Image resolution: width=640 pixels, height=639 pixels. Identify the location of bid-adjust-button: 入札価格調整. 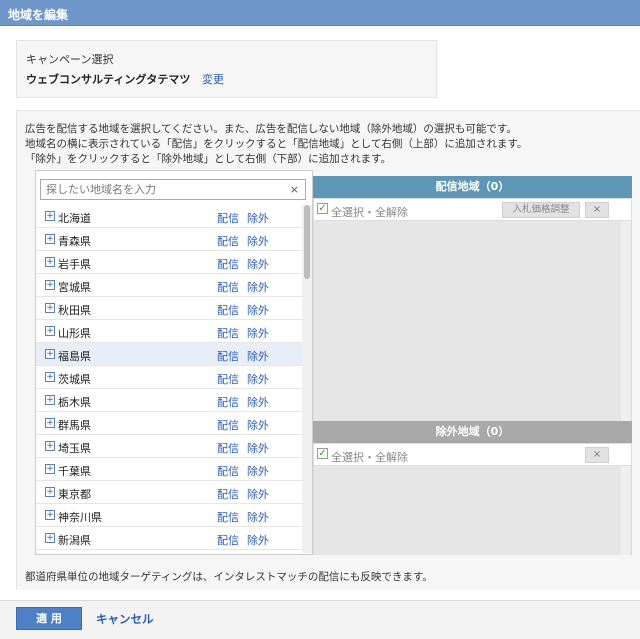
(541, 210).